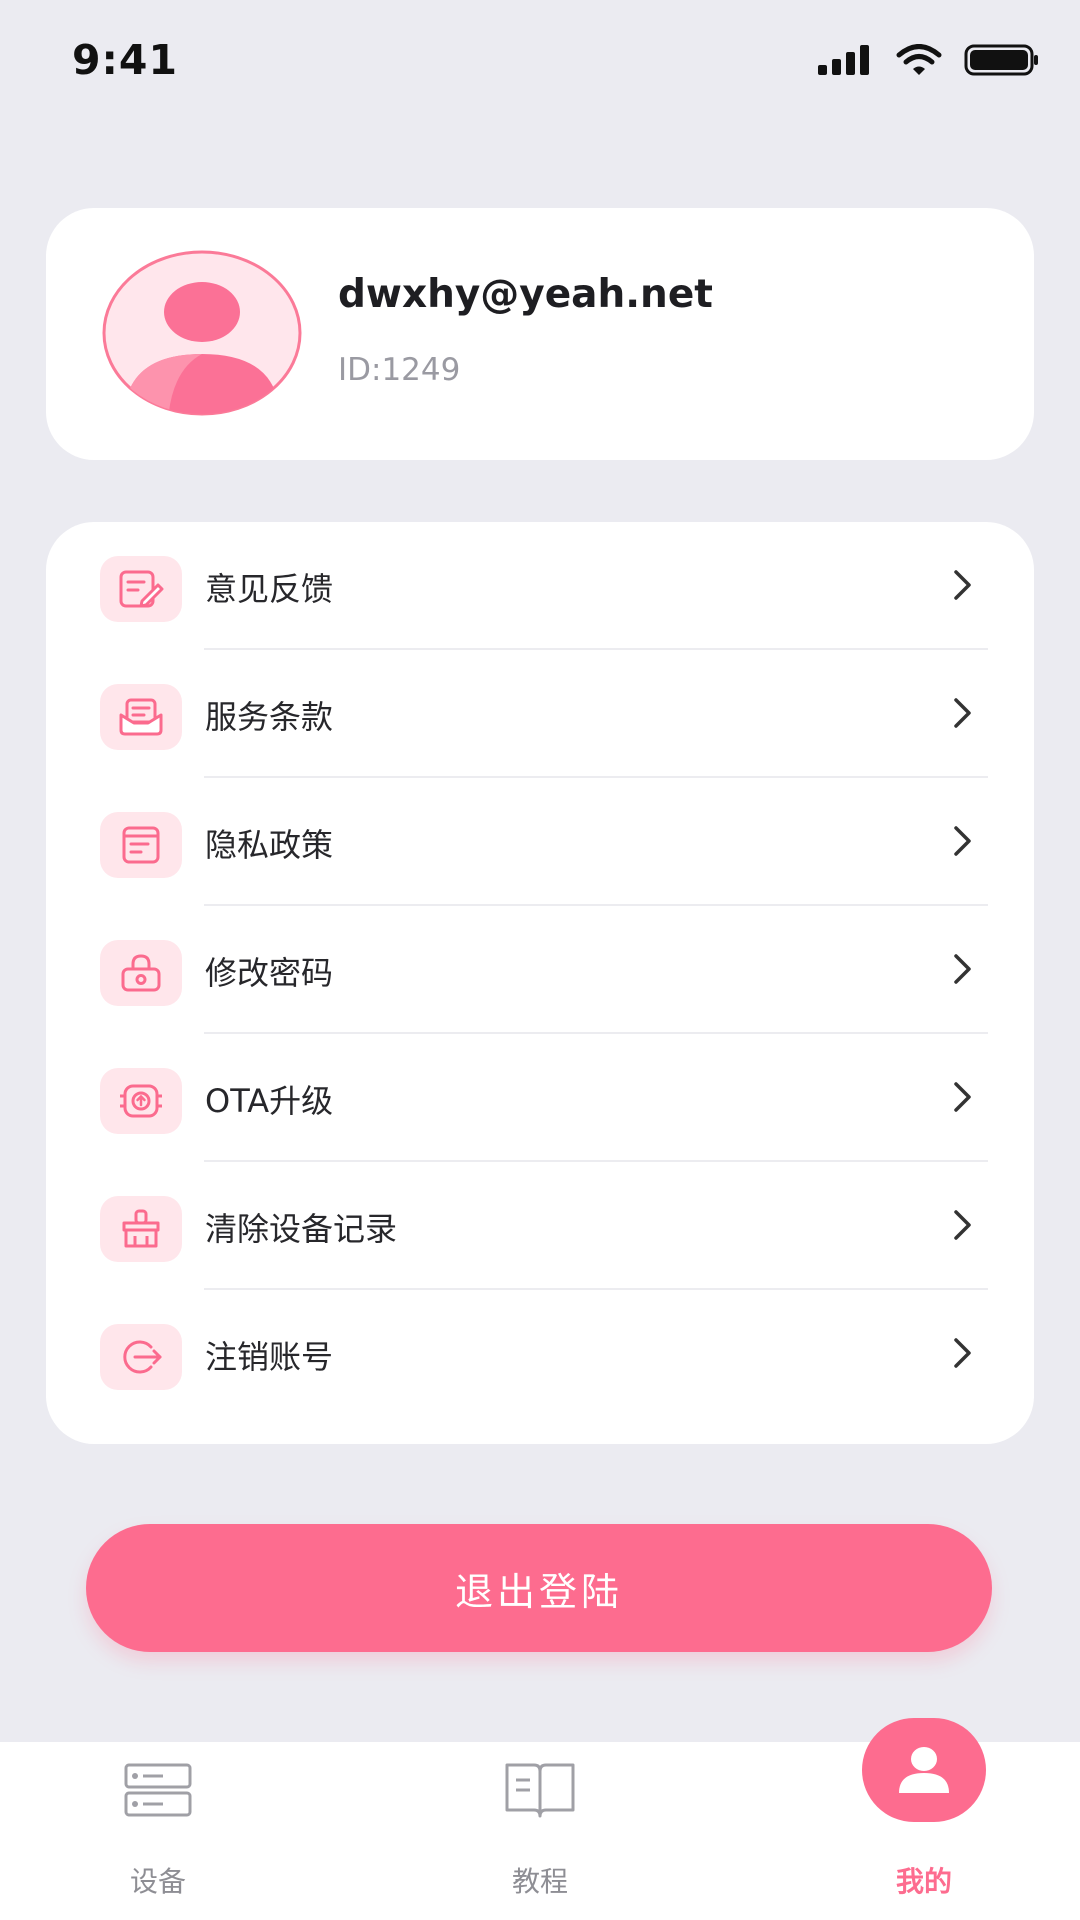 The height and width of the screenshot is (1920, 1080). I want to click on tab-mine: 我的, so click(924, 1819).